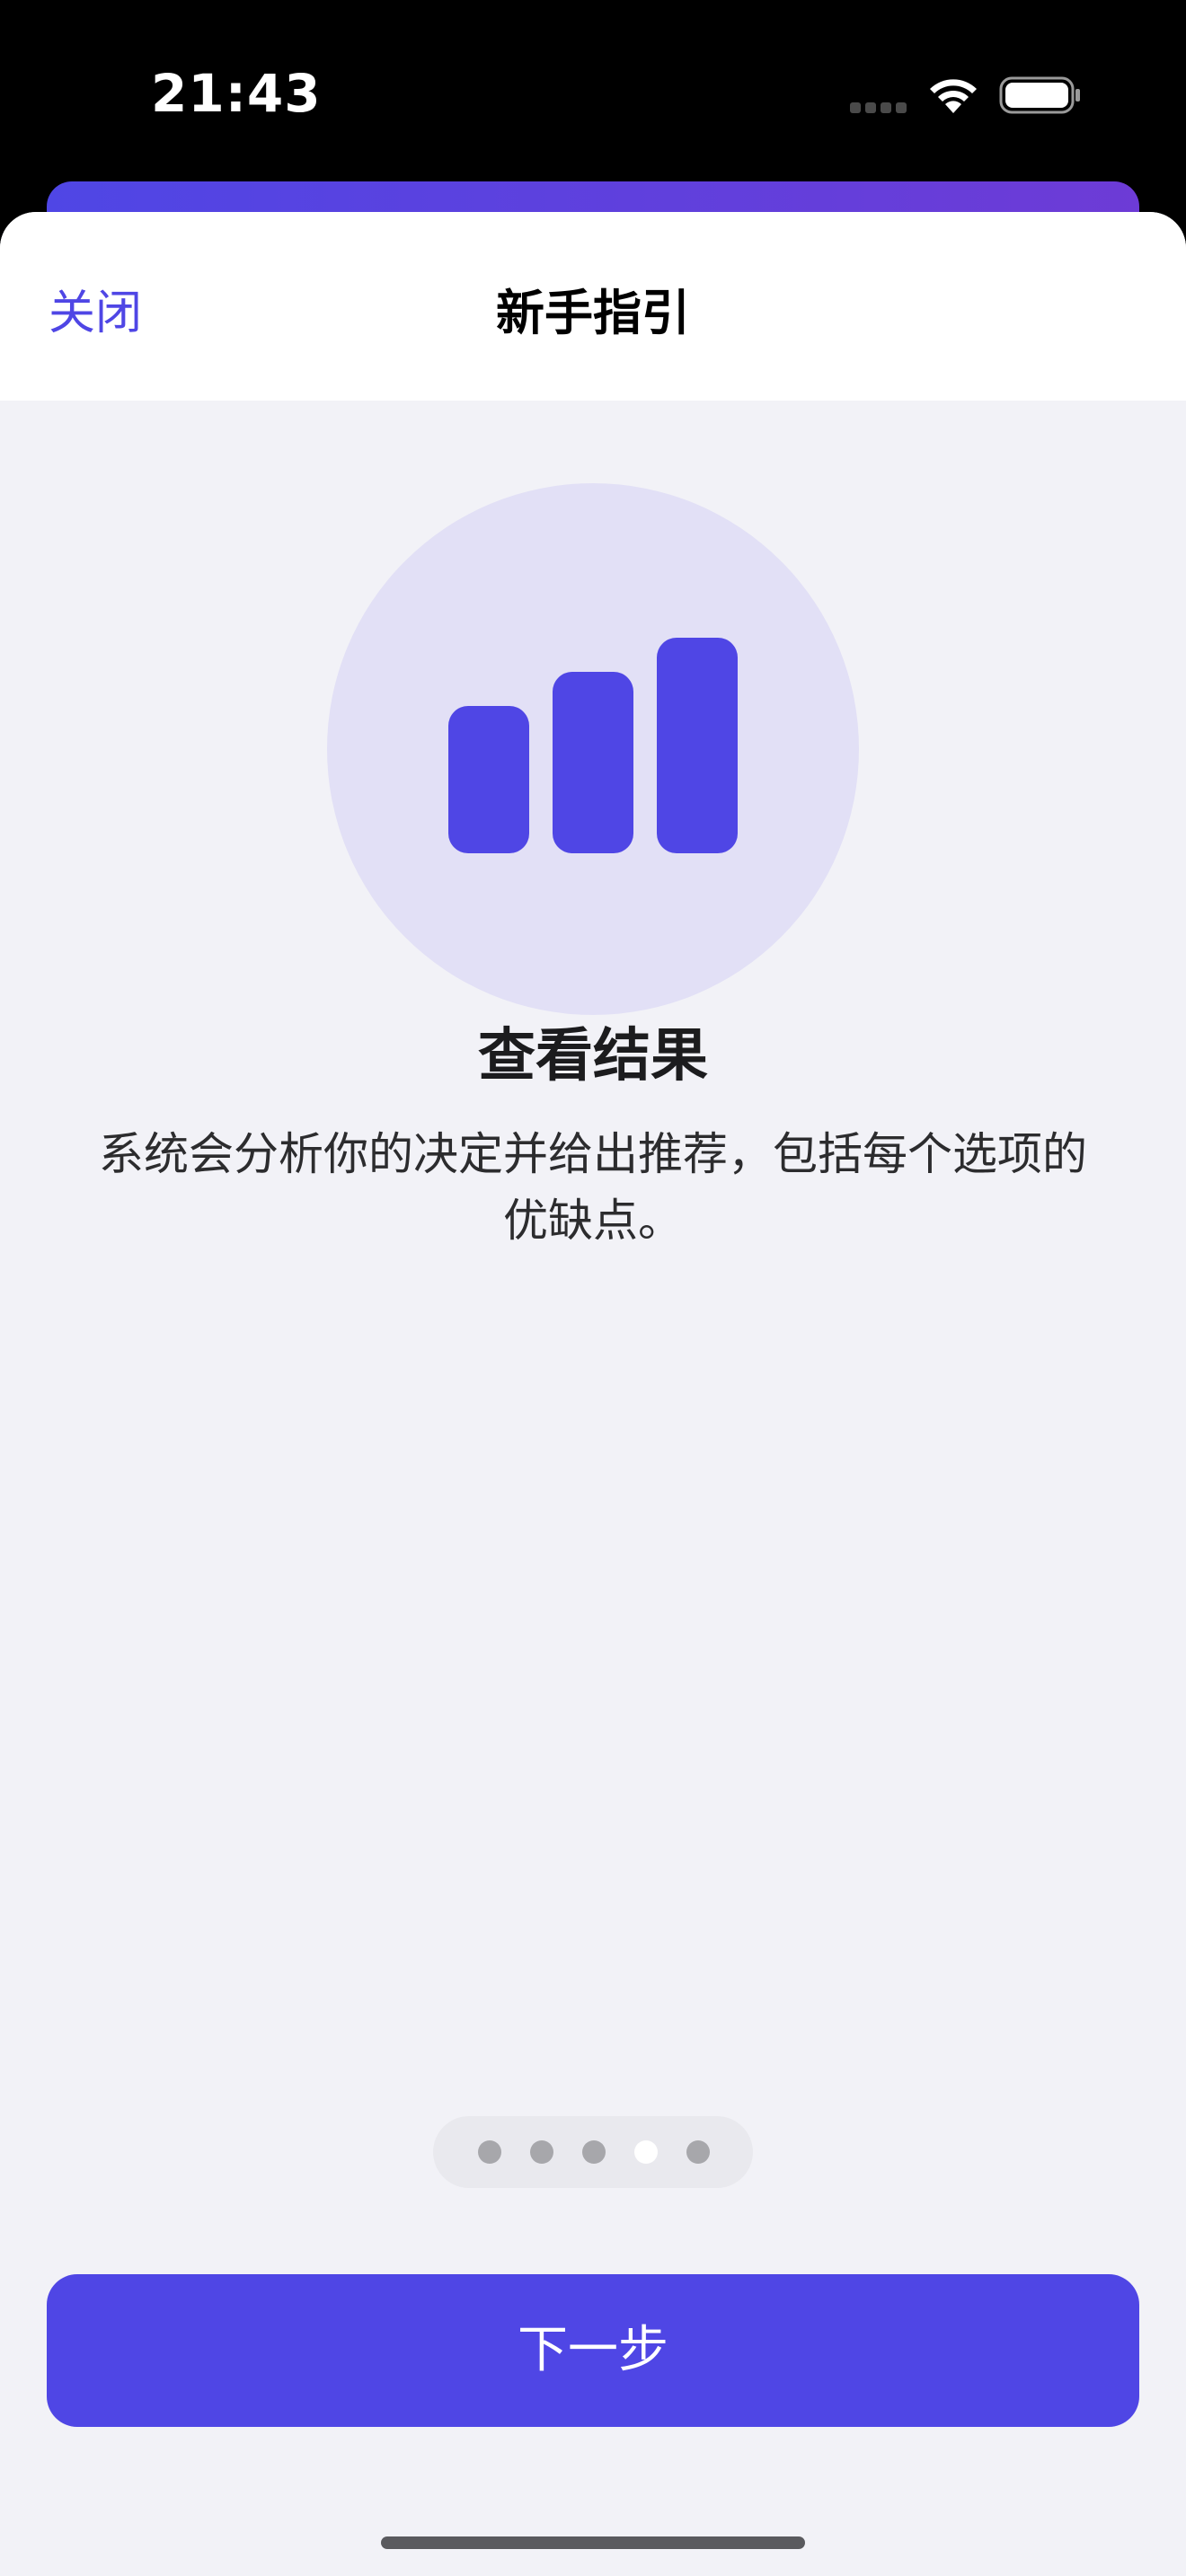  I want to click on step-title: 查看结果, so click(593, 1056).